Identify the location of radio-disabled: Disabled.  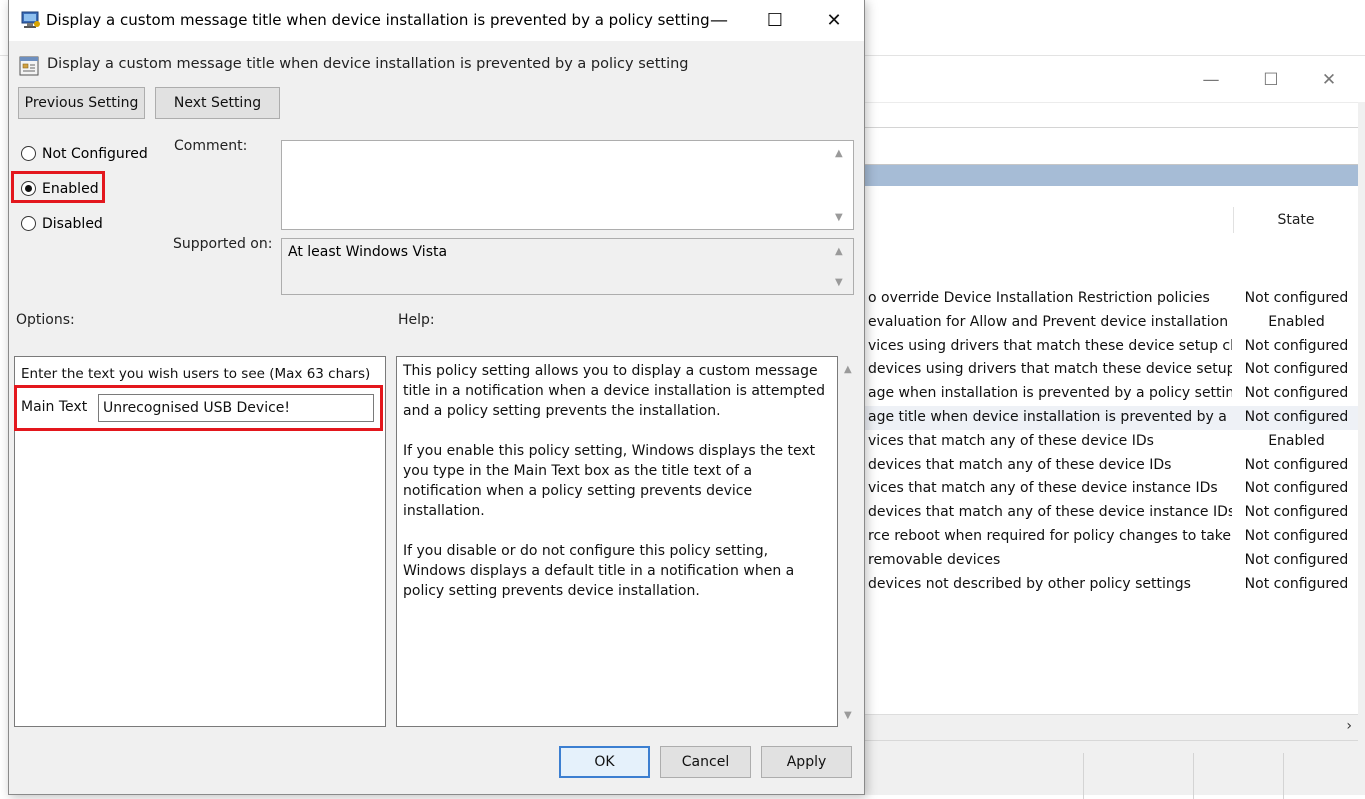
(71, 225).